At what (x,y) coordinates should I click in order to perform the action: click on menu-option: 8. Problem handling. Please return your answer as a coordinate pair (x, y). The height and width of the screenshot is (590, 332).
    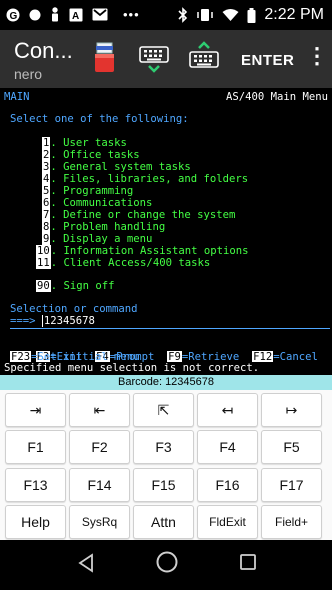
    Looking at the image, I should click on (103, 227).